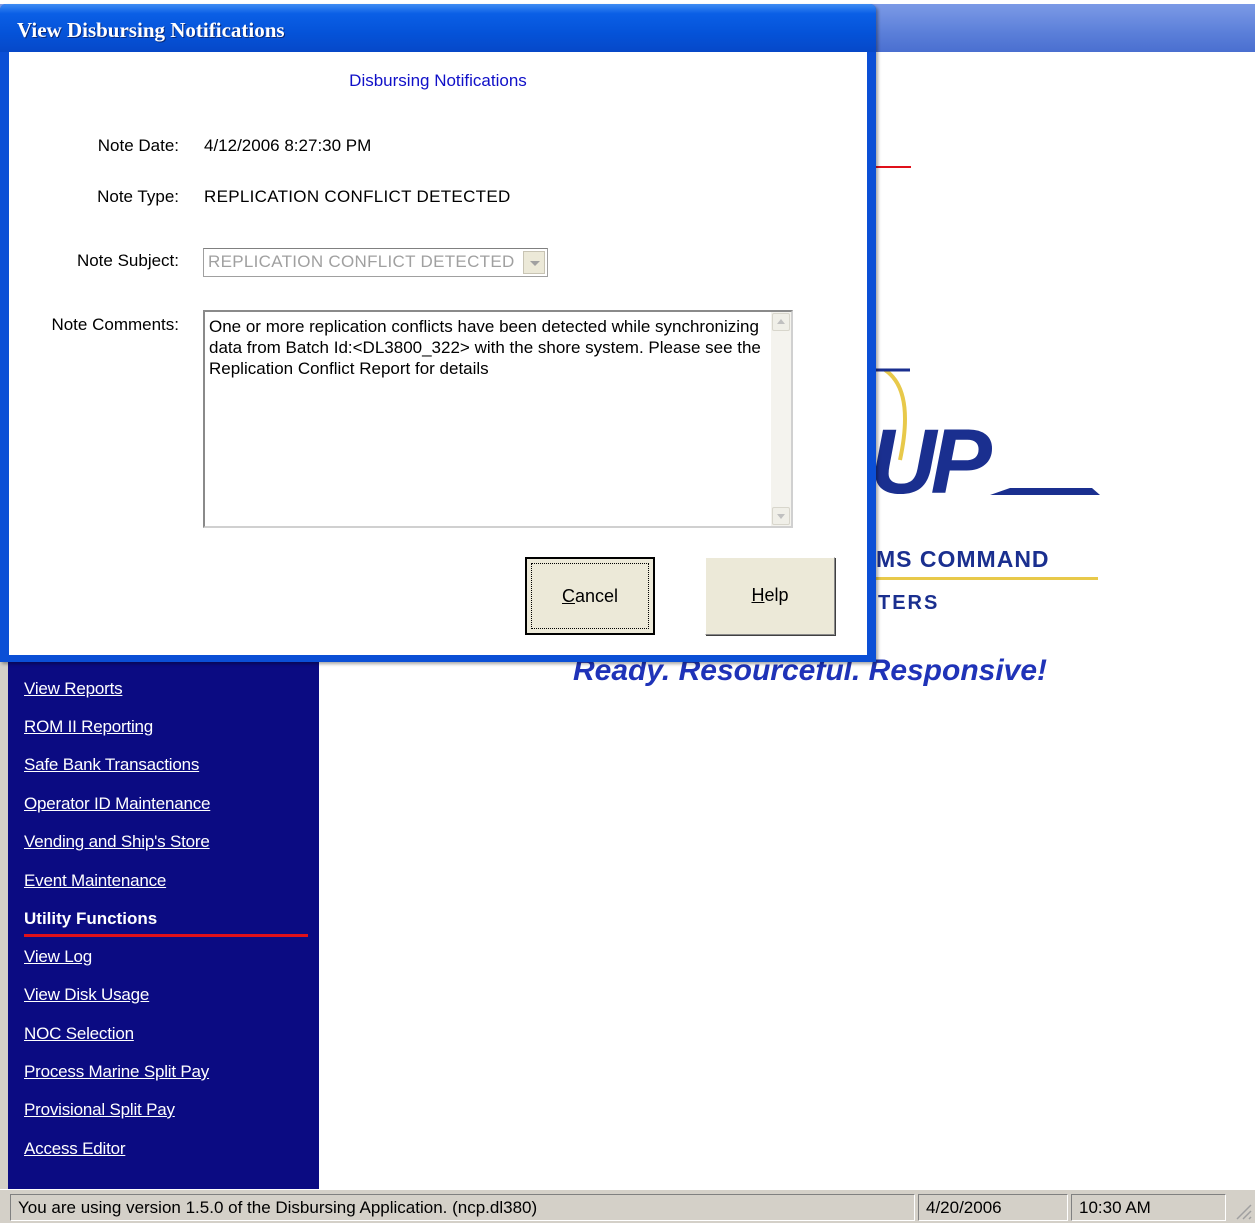 This screenshot has height=1223, width=1255. Describe the element at coordinates (1242, 1210) in the screenshot. I see `resize-grip-icon` at that location.